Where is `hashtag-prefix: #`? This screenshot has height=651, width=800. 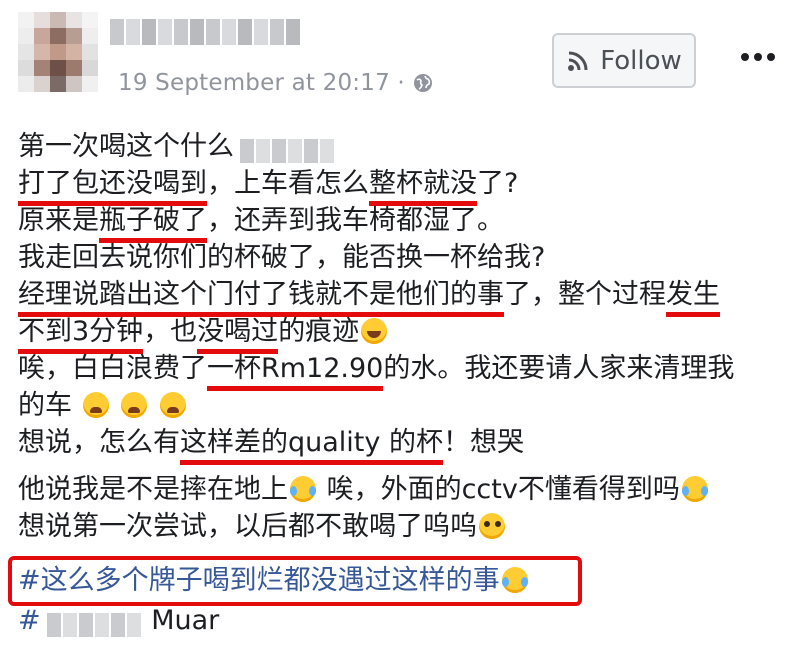 hashtag-prefix: # is located at coordinates (29, 620).